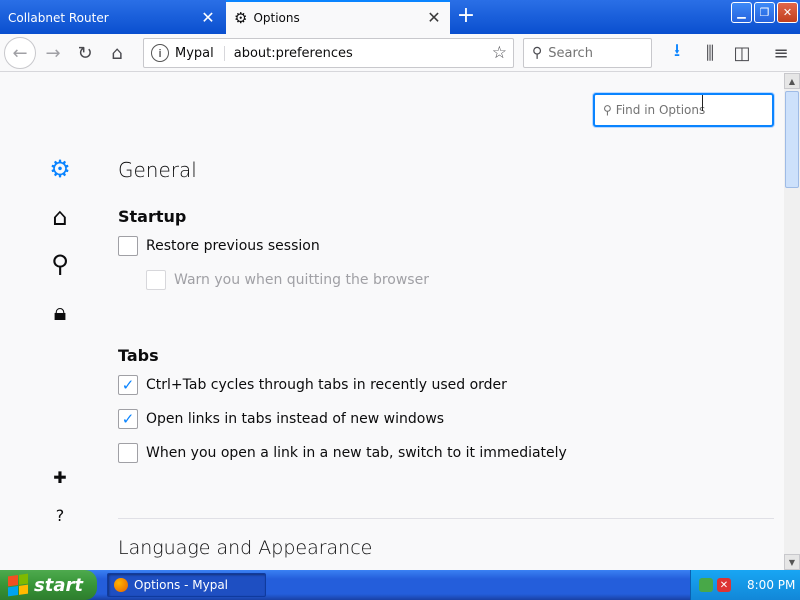 Image resolution: width=800 pixels, height=600 pixels. I want to click on scrollbar-thumb, so click(792, 139).